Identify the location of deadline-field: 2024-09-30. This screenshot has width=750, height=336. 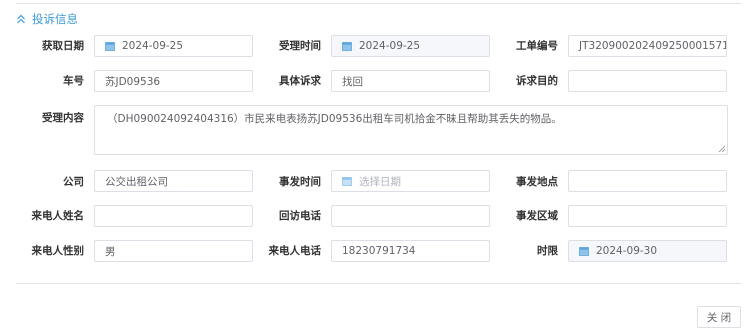
(647, 251).